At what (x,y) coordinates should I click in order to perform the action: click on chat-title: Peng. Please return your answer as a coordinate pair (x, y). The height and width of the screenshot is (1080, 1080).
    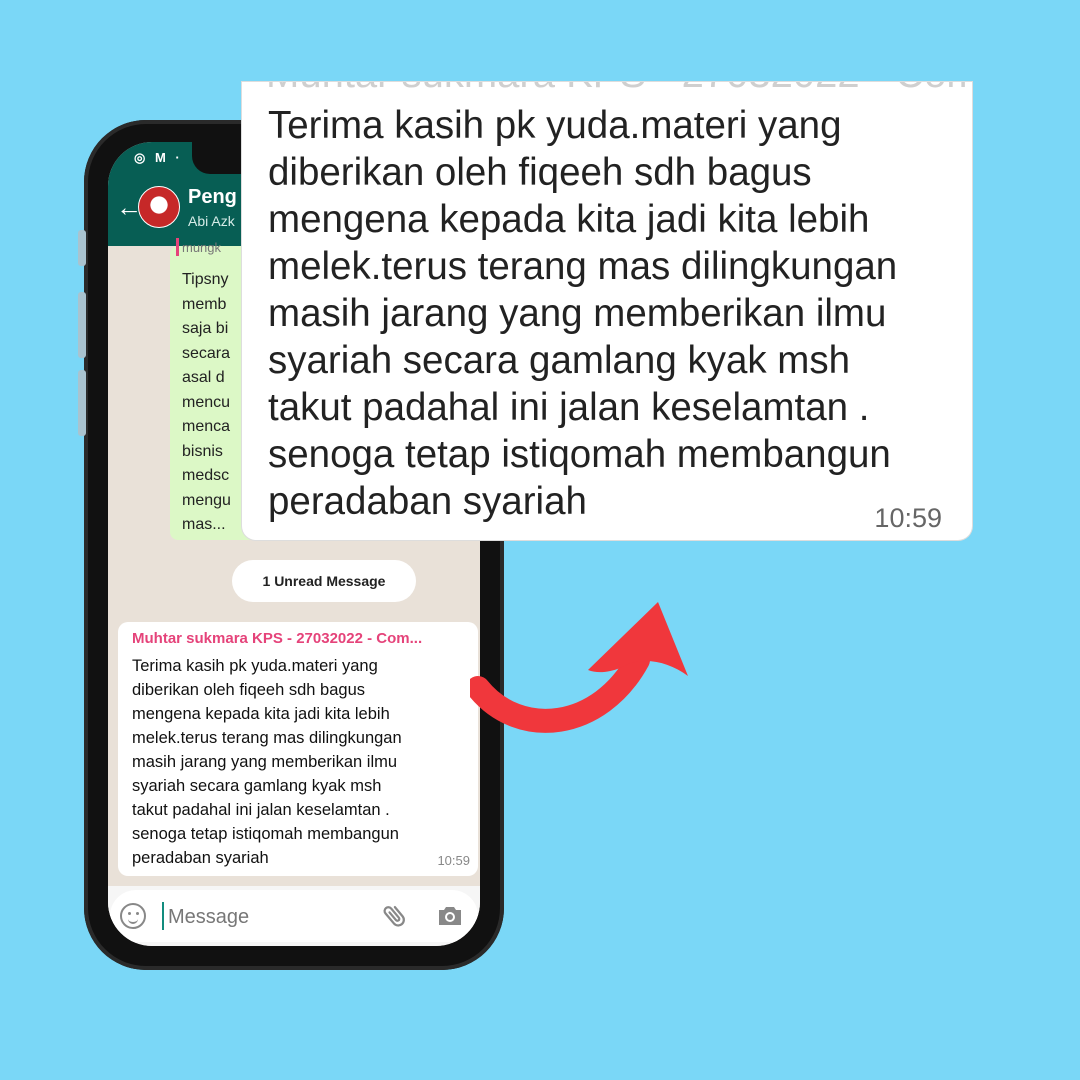
    Looking at the image, I should click on (212, 197).